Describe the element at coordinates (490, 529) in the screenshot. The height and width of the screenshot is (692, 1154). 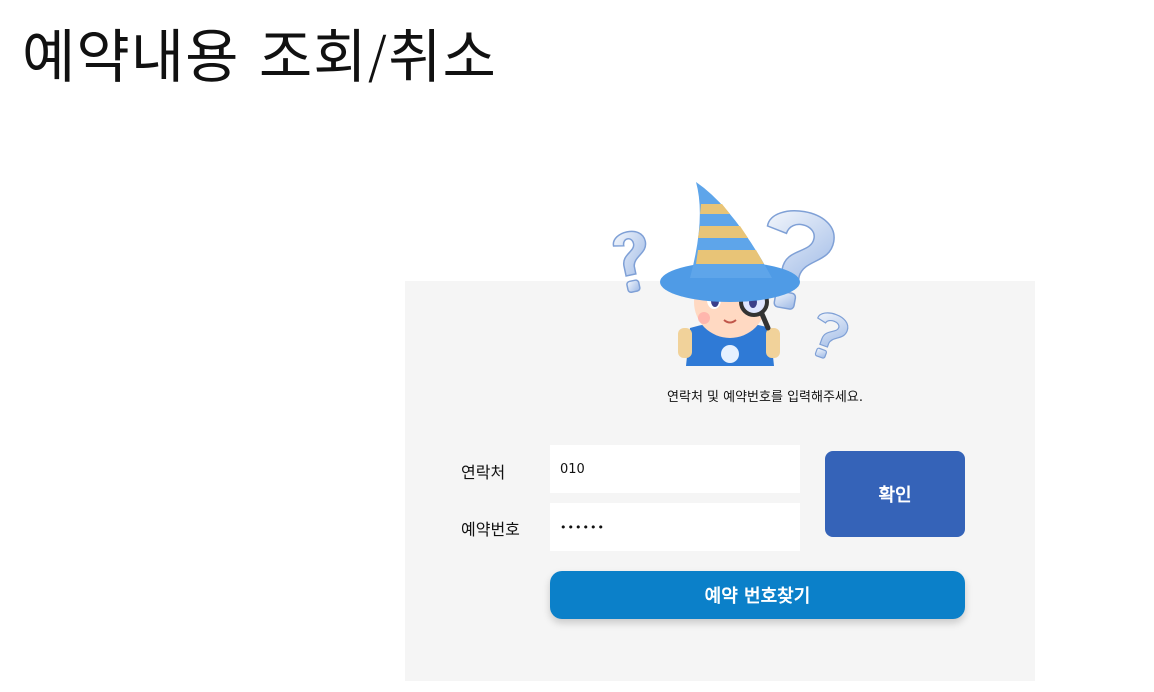
I see `reservation-number-label: 예약번호` at that location.